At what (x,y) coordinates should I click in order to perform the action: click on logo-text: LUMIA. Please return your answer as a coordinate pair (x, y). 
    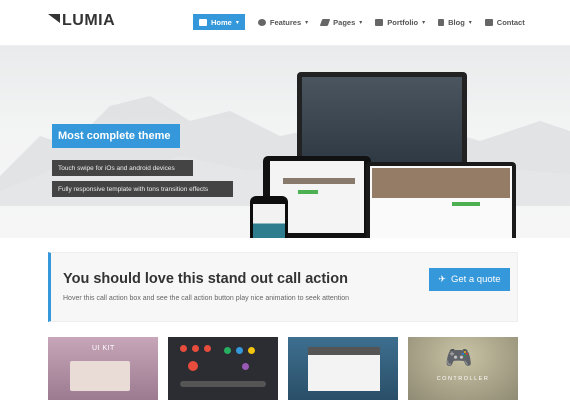
    Looking at the image, I should click on (89, 20).